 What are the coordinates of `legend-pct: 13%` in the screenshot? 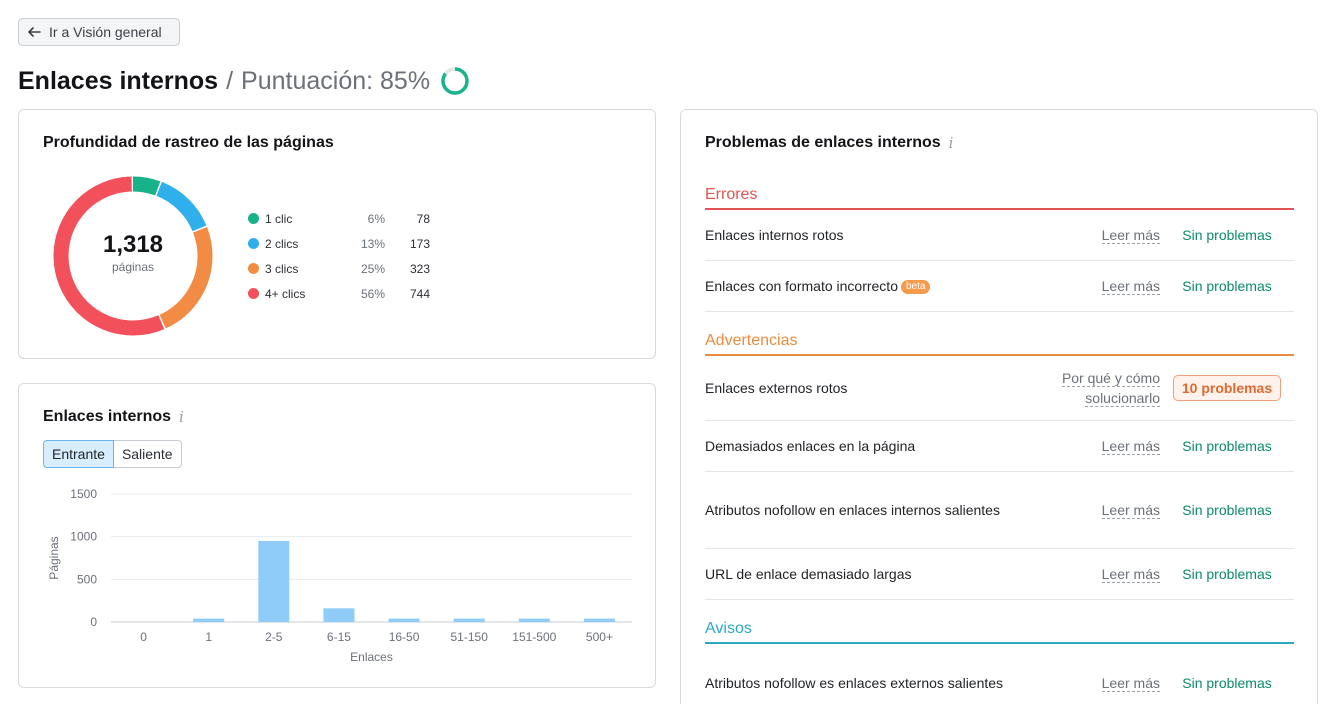 It's located at (372, 243).